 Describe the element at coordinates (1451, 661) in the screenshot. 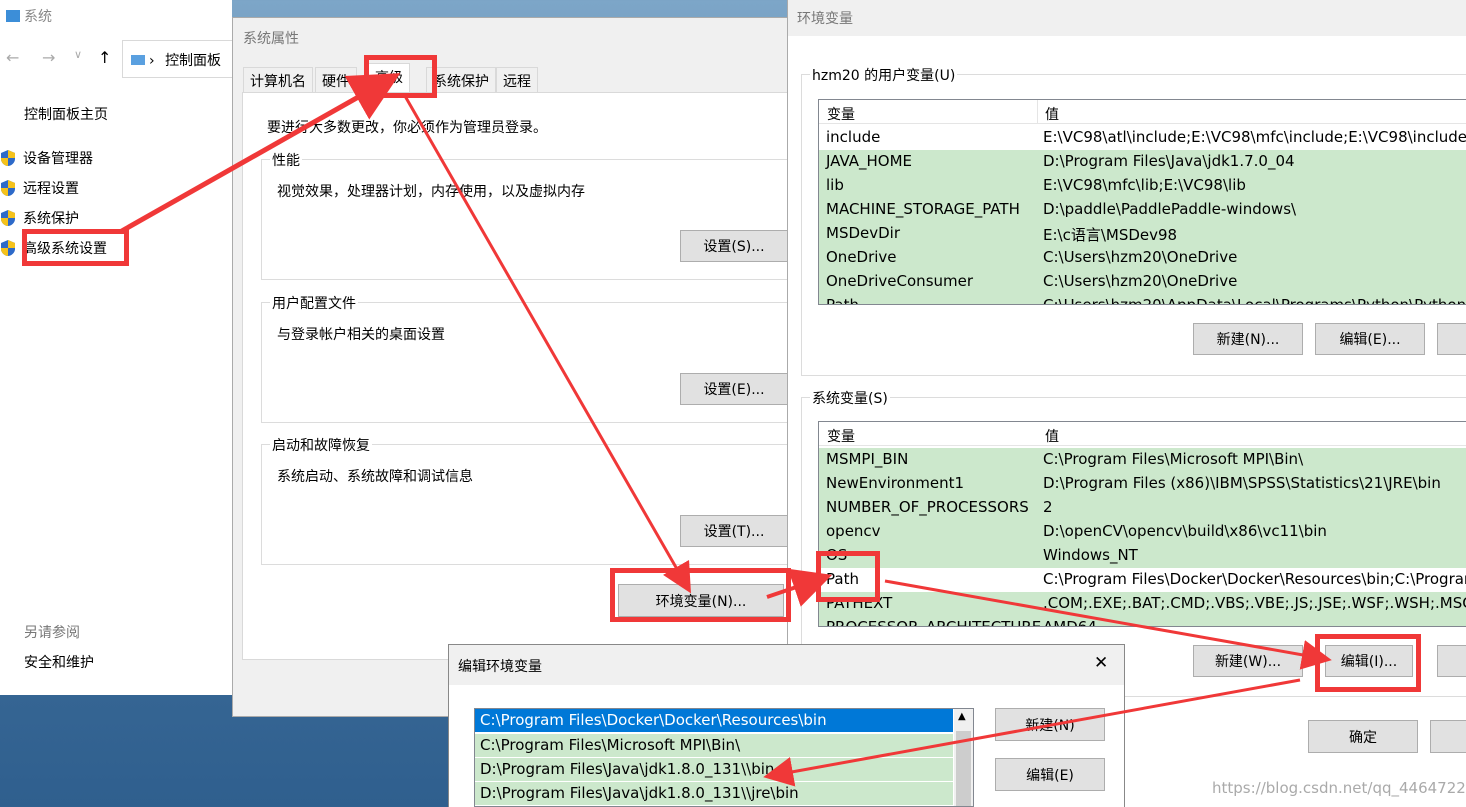

I see `system-delete-button` at that location.